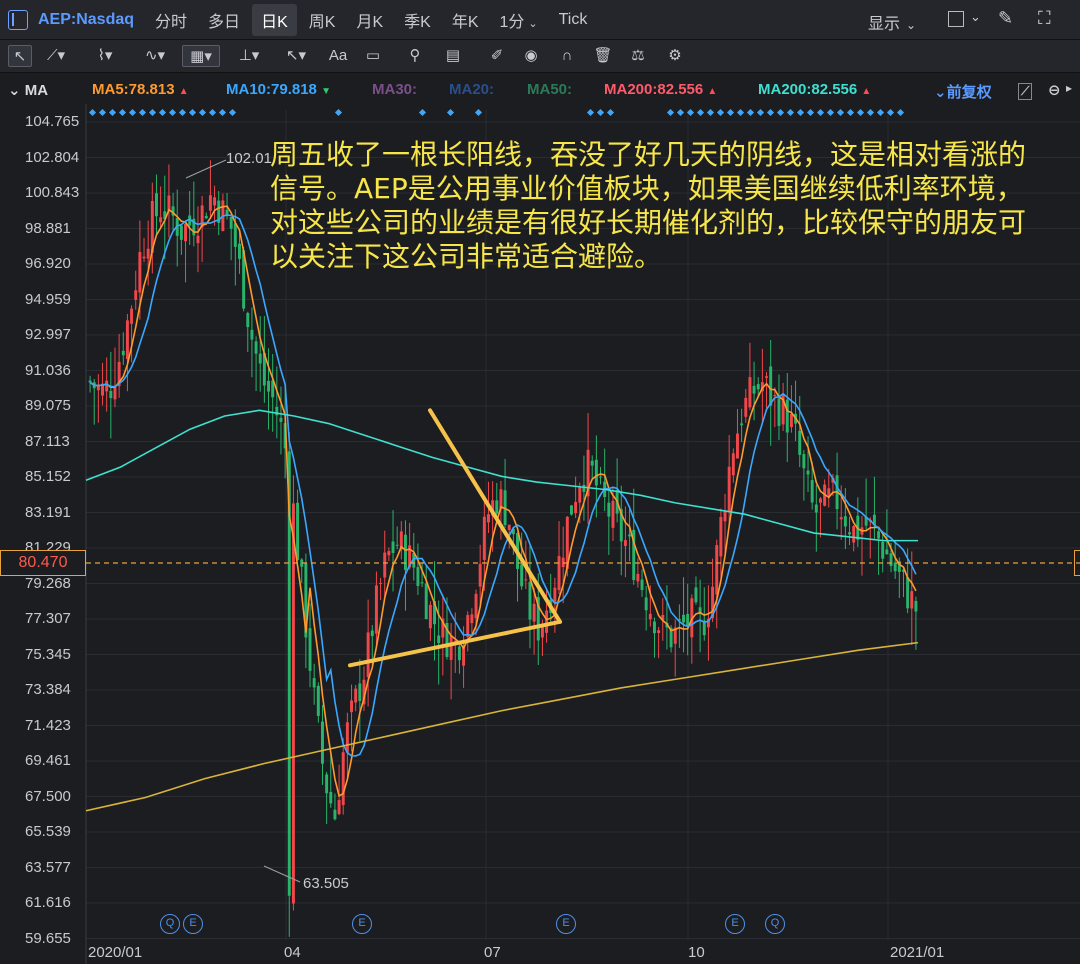  I want to click on sync-icon: ⚖, so click(638, 56).